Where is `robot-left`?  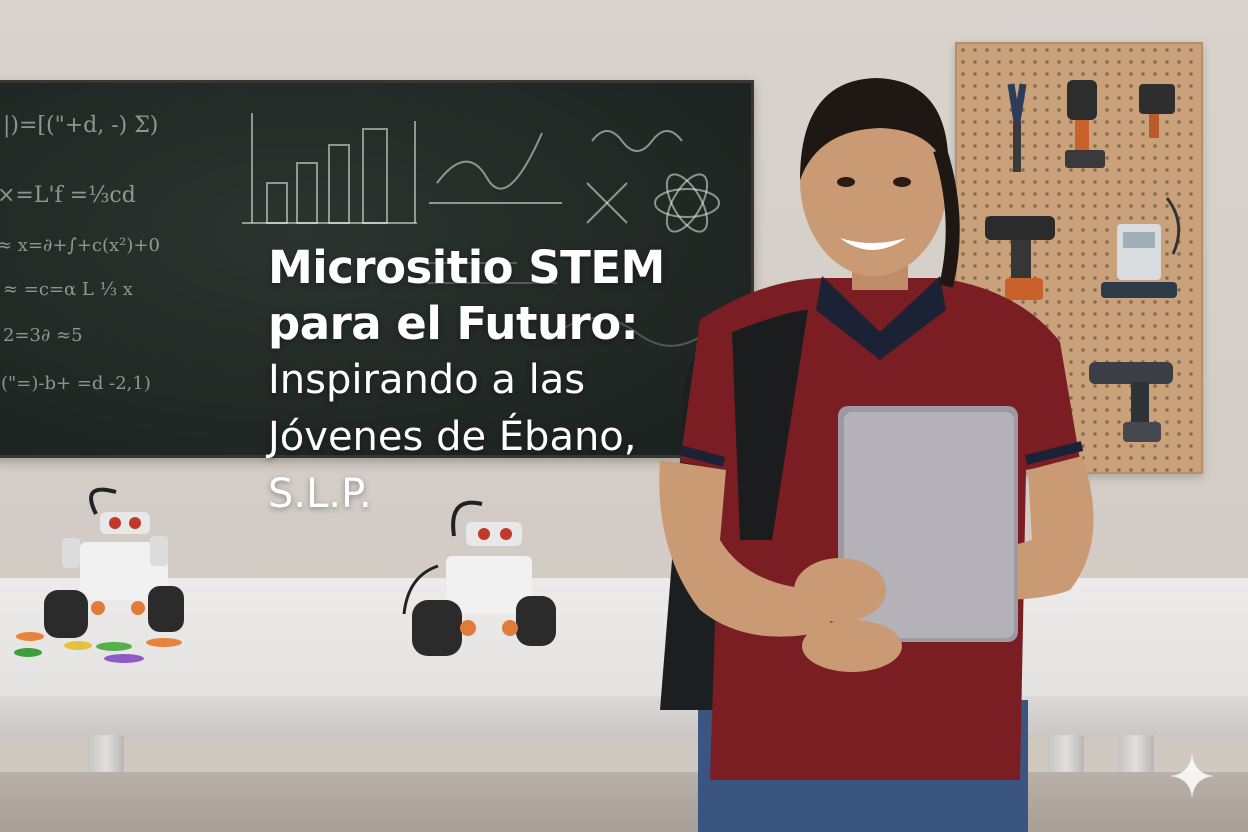
robot-left is located at coordinates (114, 562).